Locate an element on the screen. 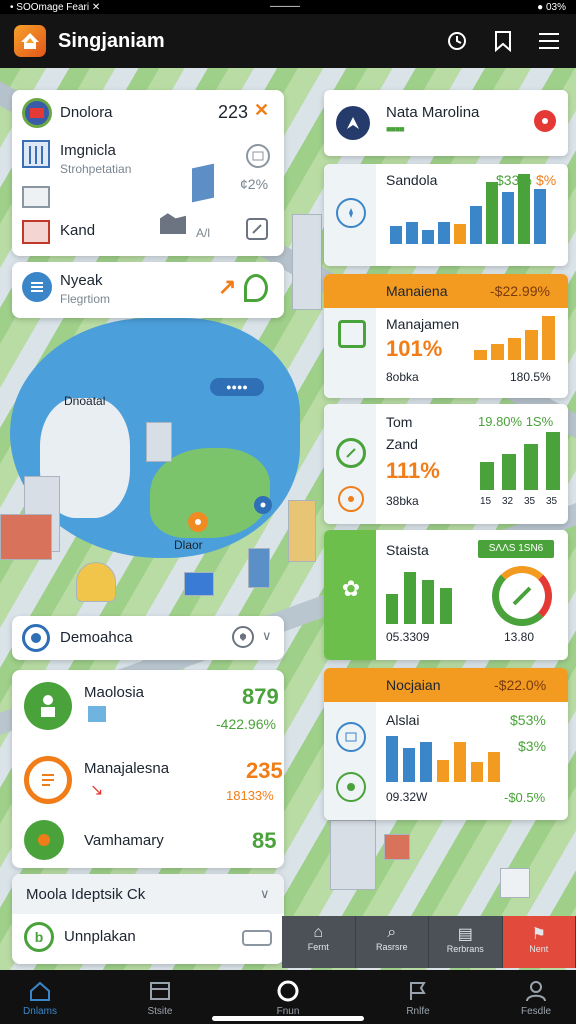  window-icon is located at coordinates (160, 991).